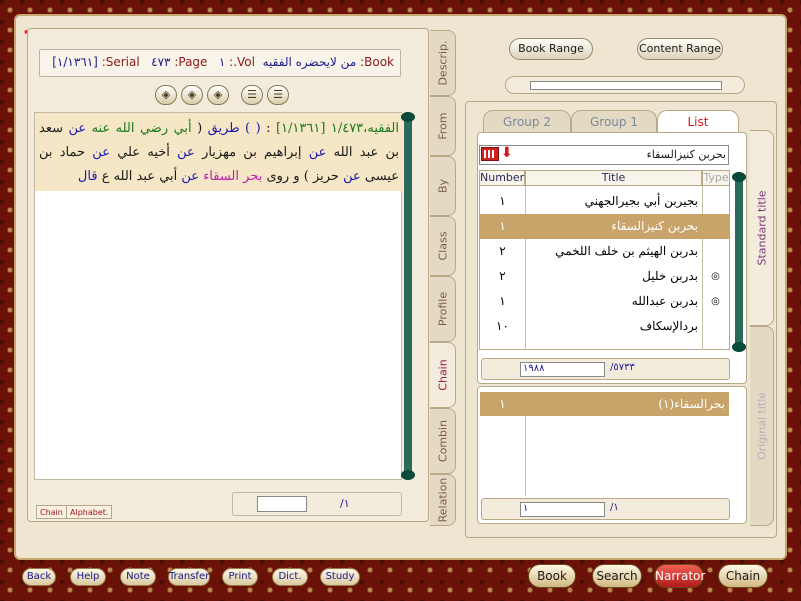  Describe the element at coordinates (604, 251) in the screenshot. I see `table-row: ٢ بدربن الهيثم بن خلف اللخمي` at that location.